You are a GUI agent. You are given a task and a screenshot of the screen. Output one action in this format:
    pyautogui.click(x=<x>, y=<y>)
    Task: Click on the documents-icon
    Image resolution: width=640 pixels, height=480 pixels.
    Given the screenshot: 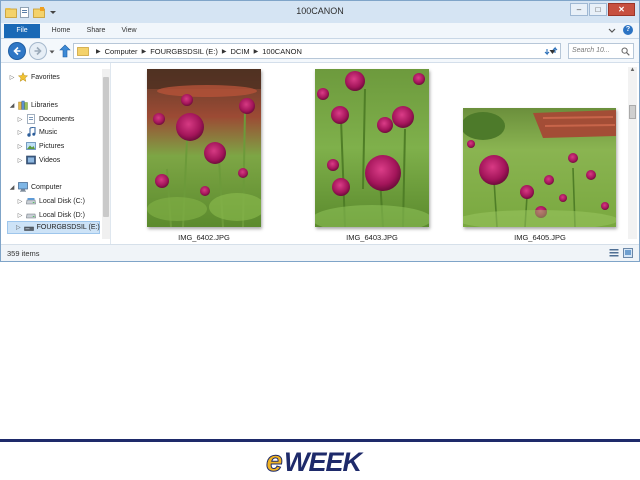 What is the action you would take?
    pyautogui.click(x=31, y=119)
    